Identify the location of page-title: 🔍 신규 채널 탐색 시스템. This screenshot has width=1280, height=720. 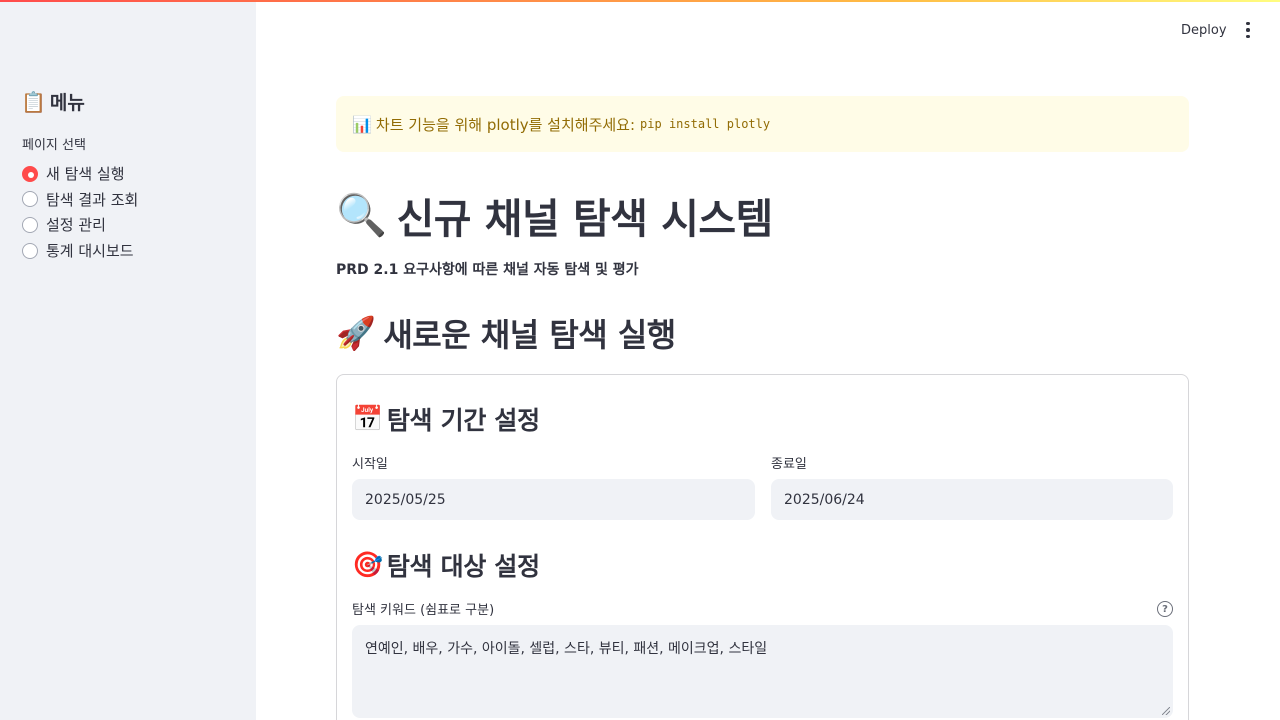
(554, 215).